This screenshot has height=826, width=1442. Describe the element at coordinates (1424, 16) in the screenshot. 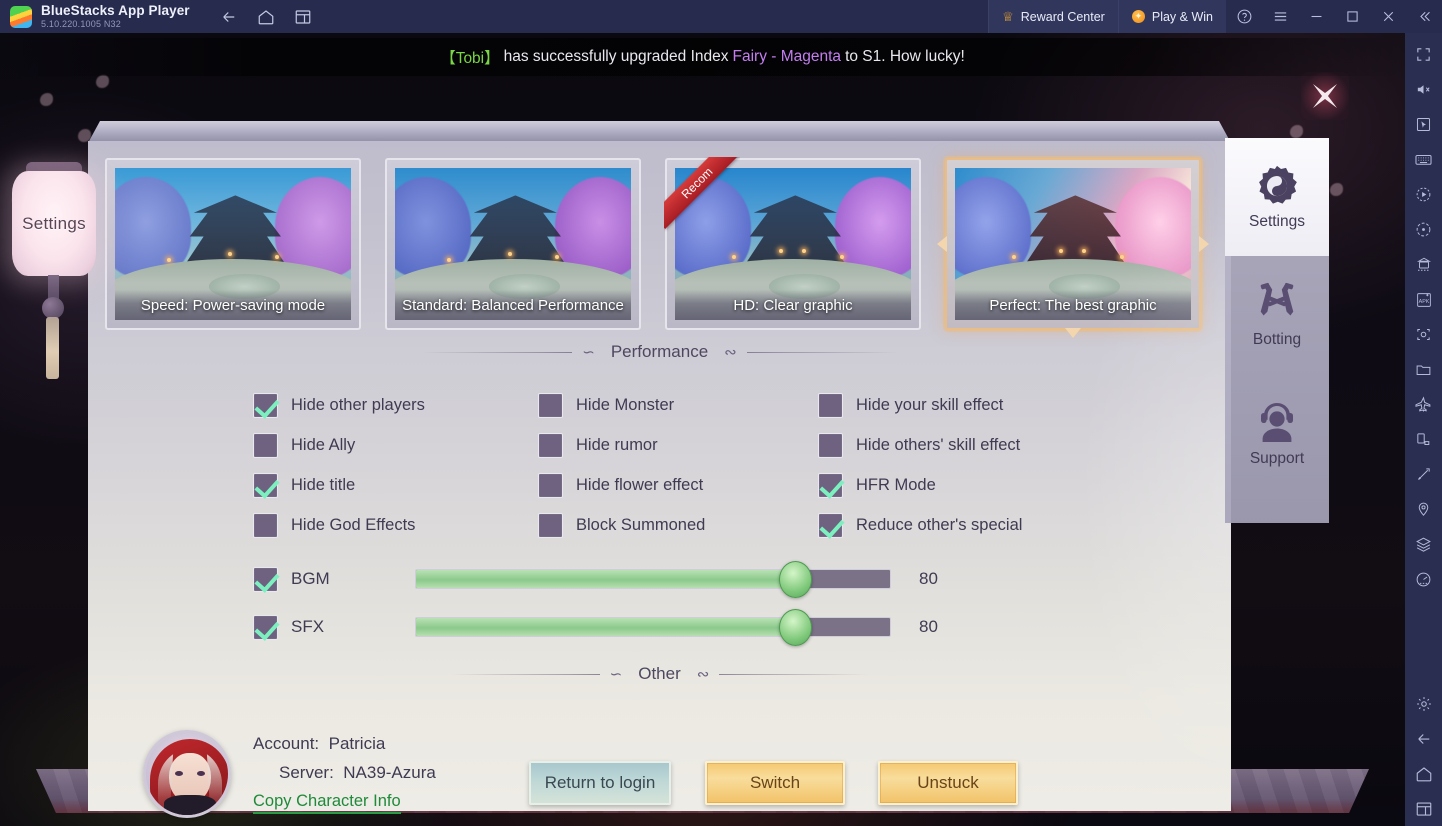

I see `collapse-sidebar-button` at that location.